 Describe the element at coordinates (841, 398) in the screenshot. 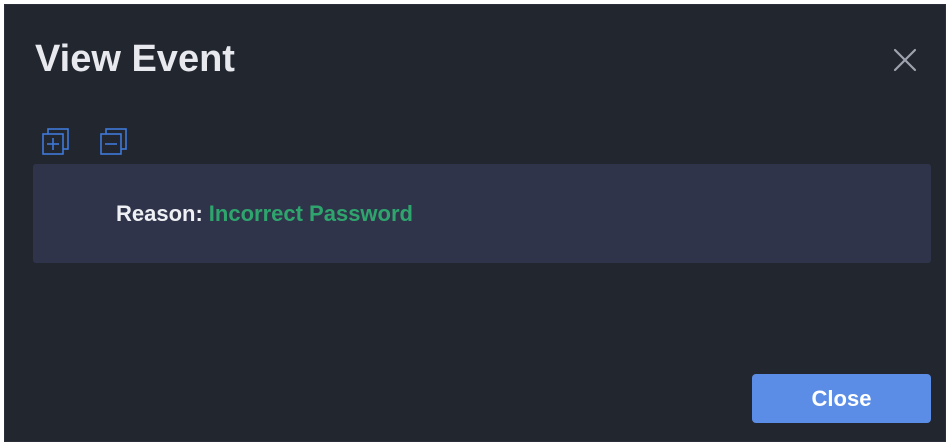

I see `close-button: Close` at that location.